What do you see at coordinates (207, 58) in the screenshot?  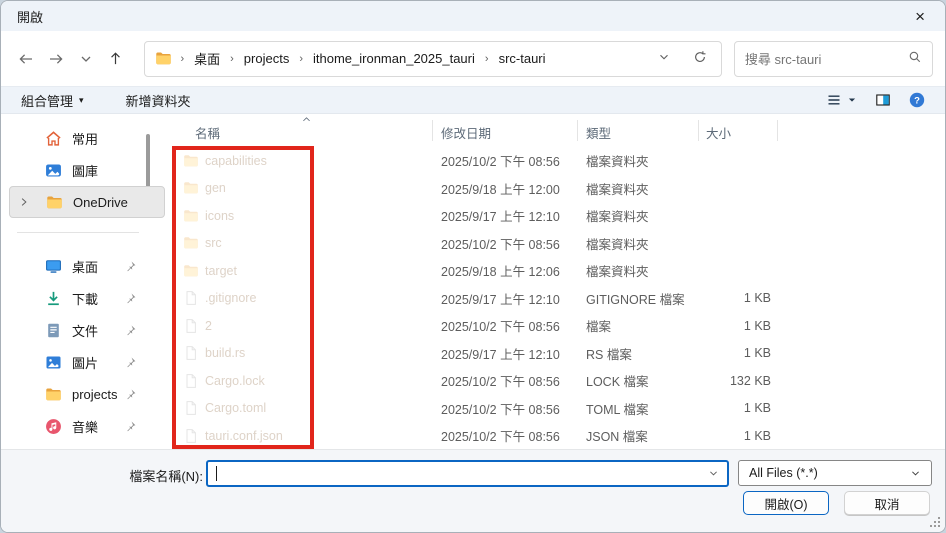 I see `breadcrumb-item: 桌面` at bounding box center [207, 58].